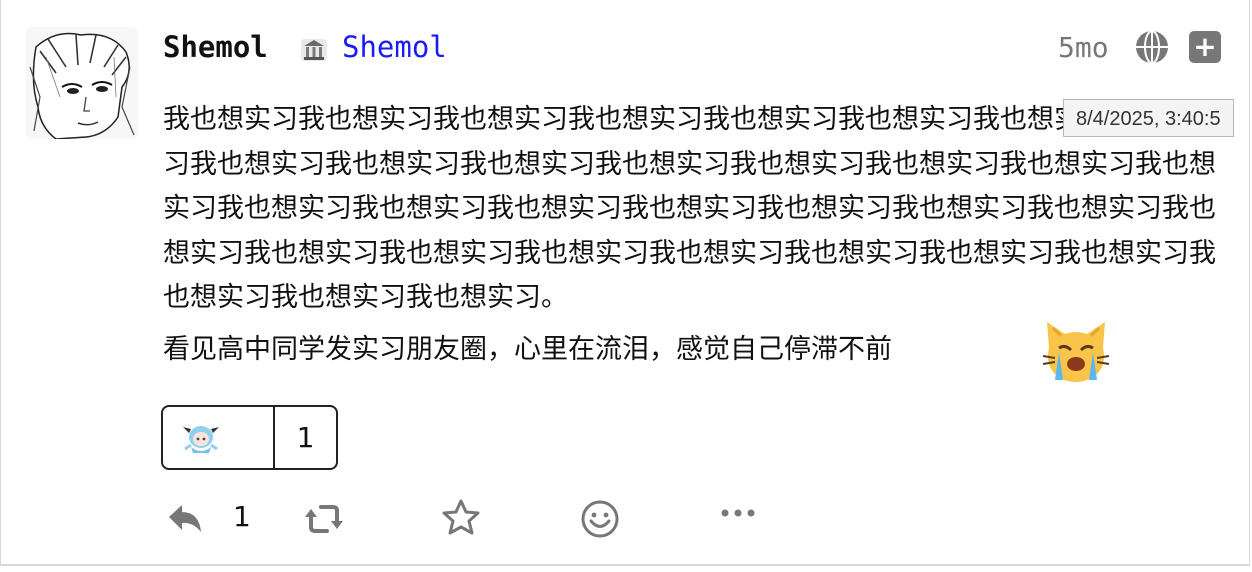 This screenshot has height=572, width=1252. I want to click on plus-icon: +, so click(1205, 47).